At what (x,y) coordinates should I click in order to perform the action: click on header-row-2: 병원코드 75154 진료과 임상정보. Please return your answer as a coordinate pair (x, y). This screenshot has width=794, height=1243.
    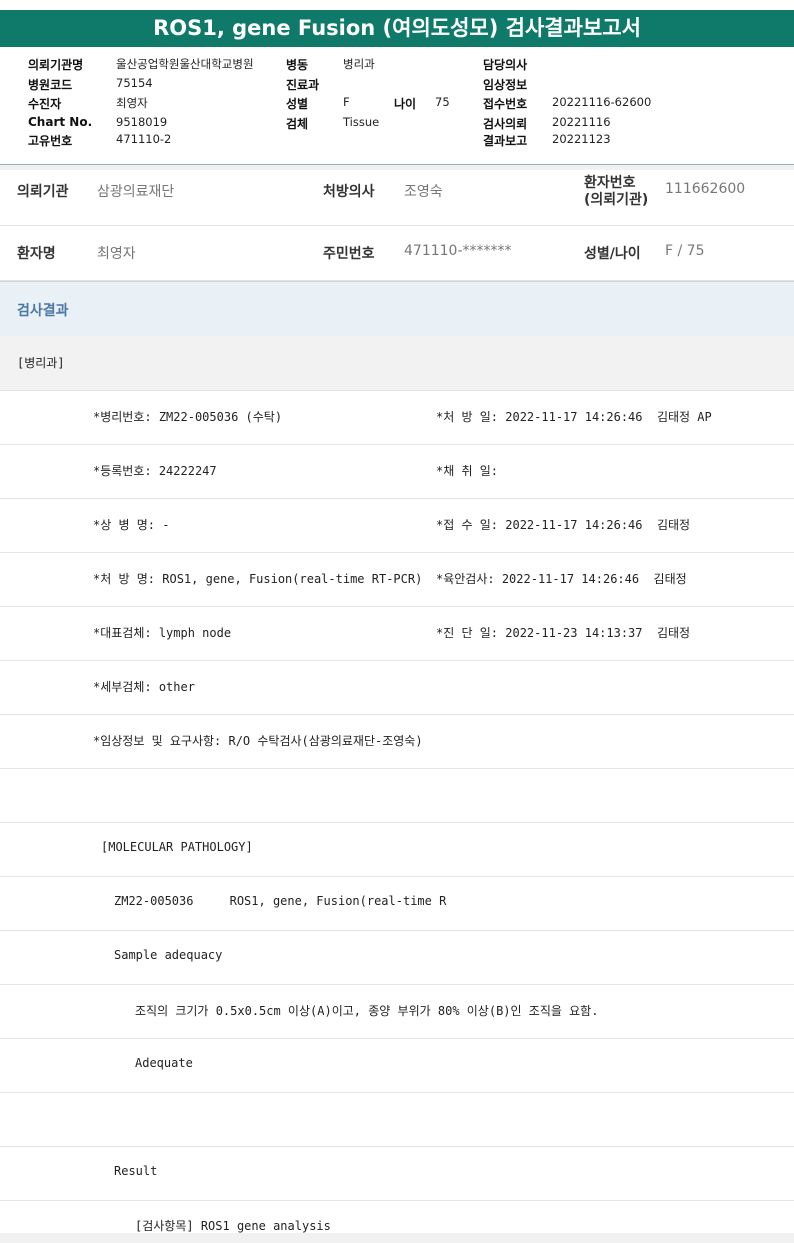
    Looking at the image, I should click on (397, 85).